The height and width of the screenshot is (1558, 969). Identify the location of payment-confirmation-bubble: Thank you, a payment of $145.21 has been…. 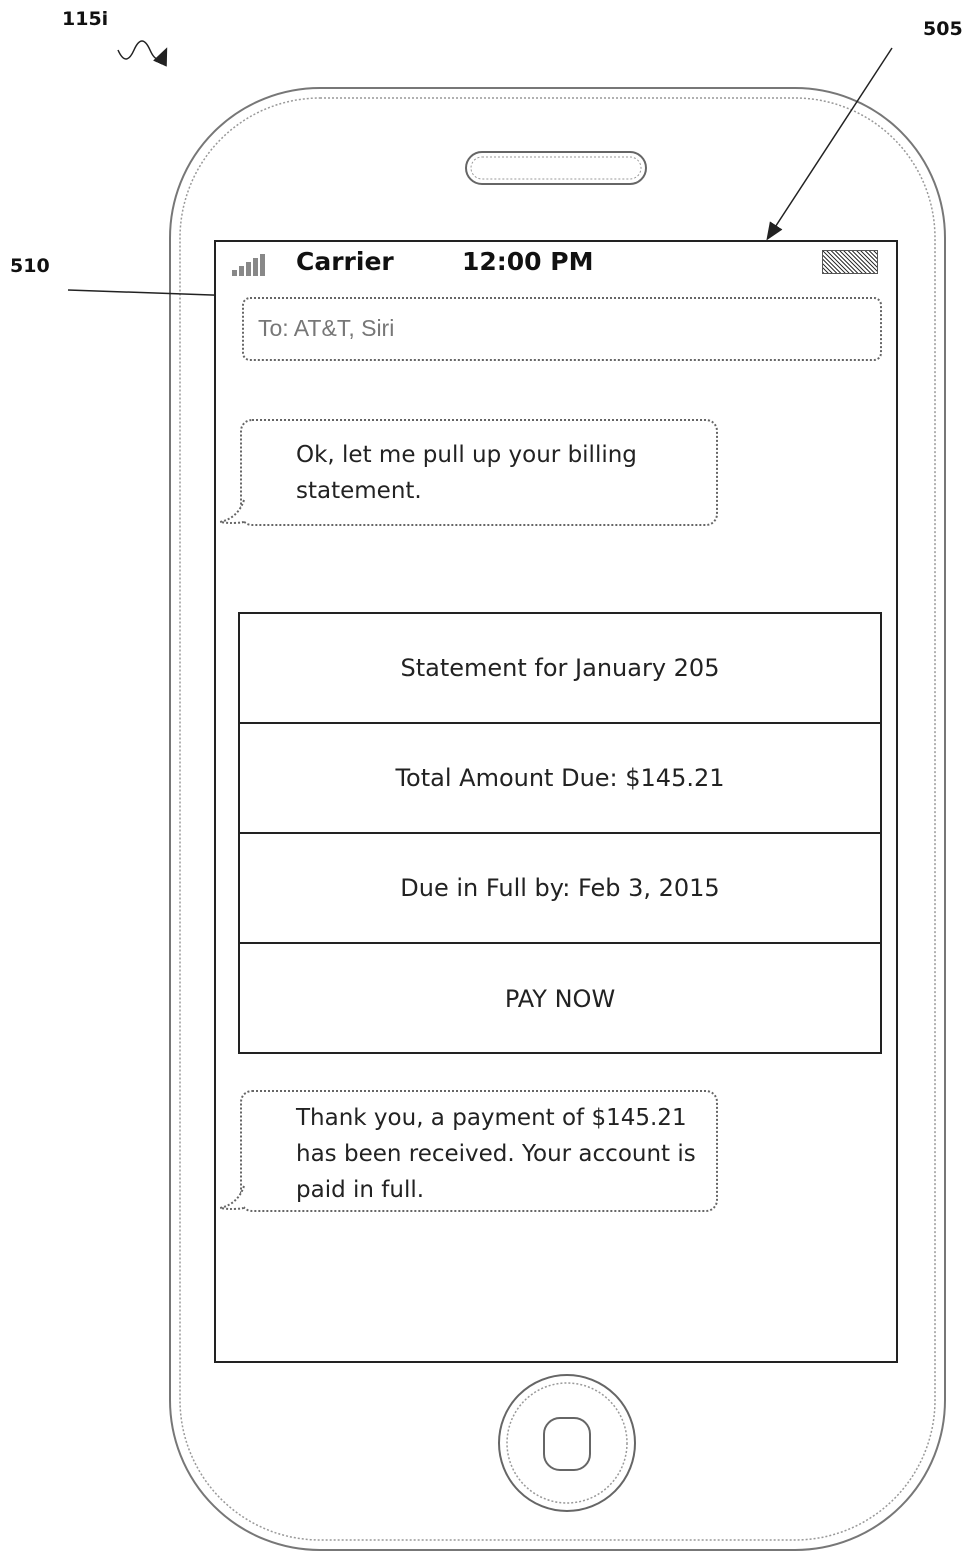
(468, 1151).